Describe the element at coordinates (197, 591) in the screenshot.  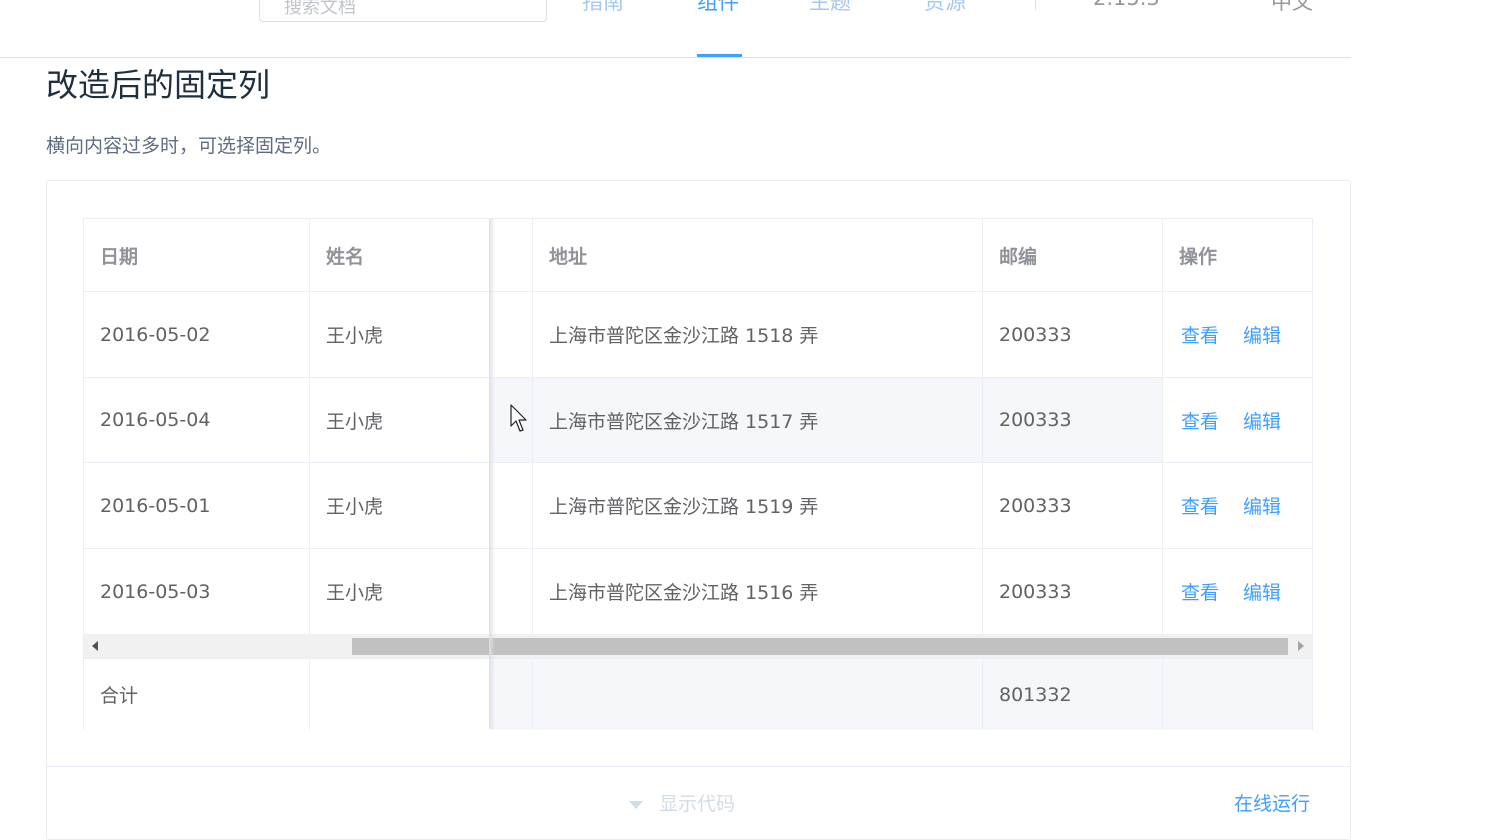
I see `cell-date: 2016-05-03` at that location.